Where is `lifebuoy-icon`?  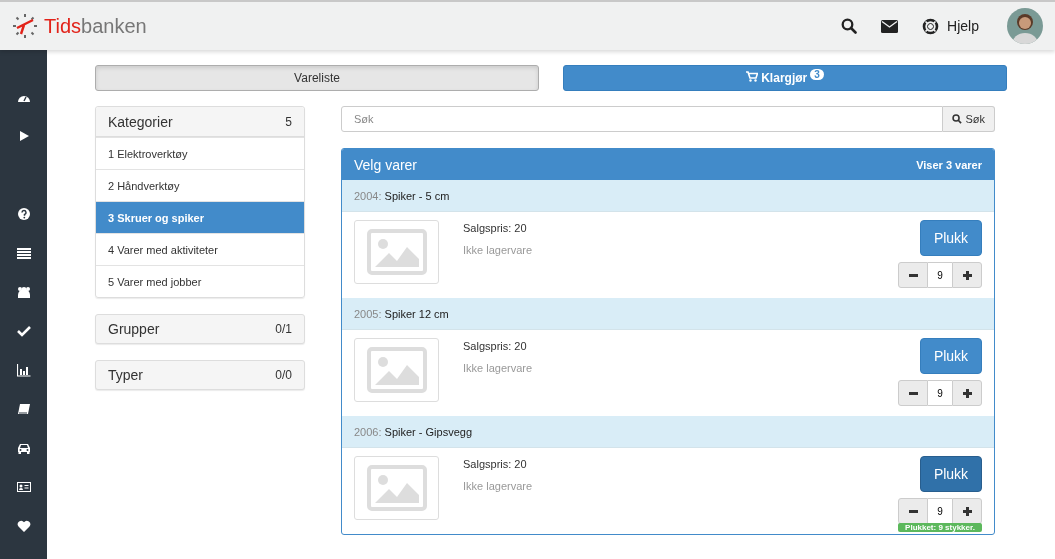 lifebuoy-icon is located at coordinates (931, 26).